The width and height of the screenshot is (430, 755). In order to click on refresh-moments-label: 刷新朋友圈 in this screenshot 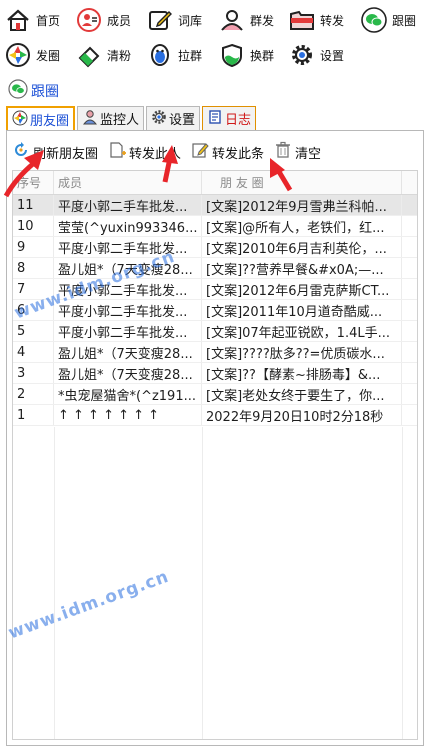, I will do `click(66, 154)`.